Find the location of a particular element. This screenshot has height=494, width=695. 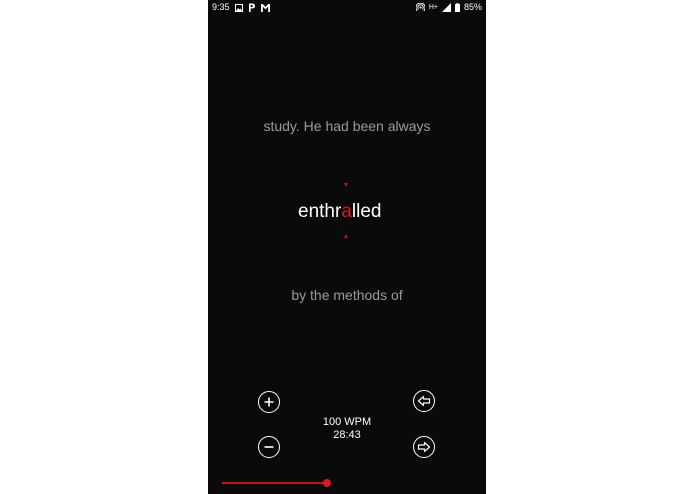

rewind-button is located at coordinates (424, 401).